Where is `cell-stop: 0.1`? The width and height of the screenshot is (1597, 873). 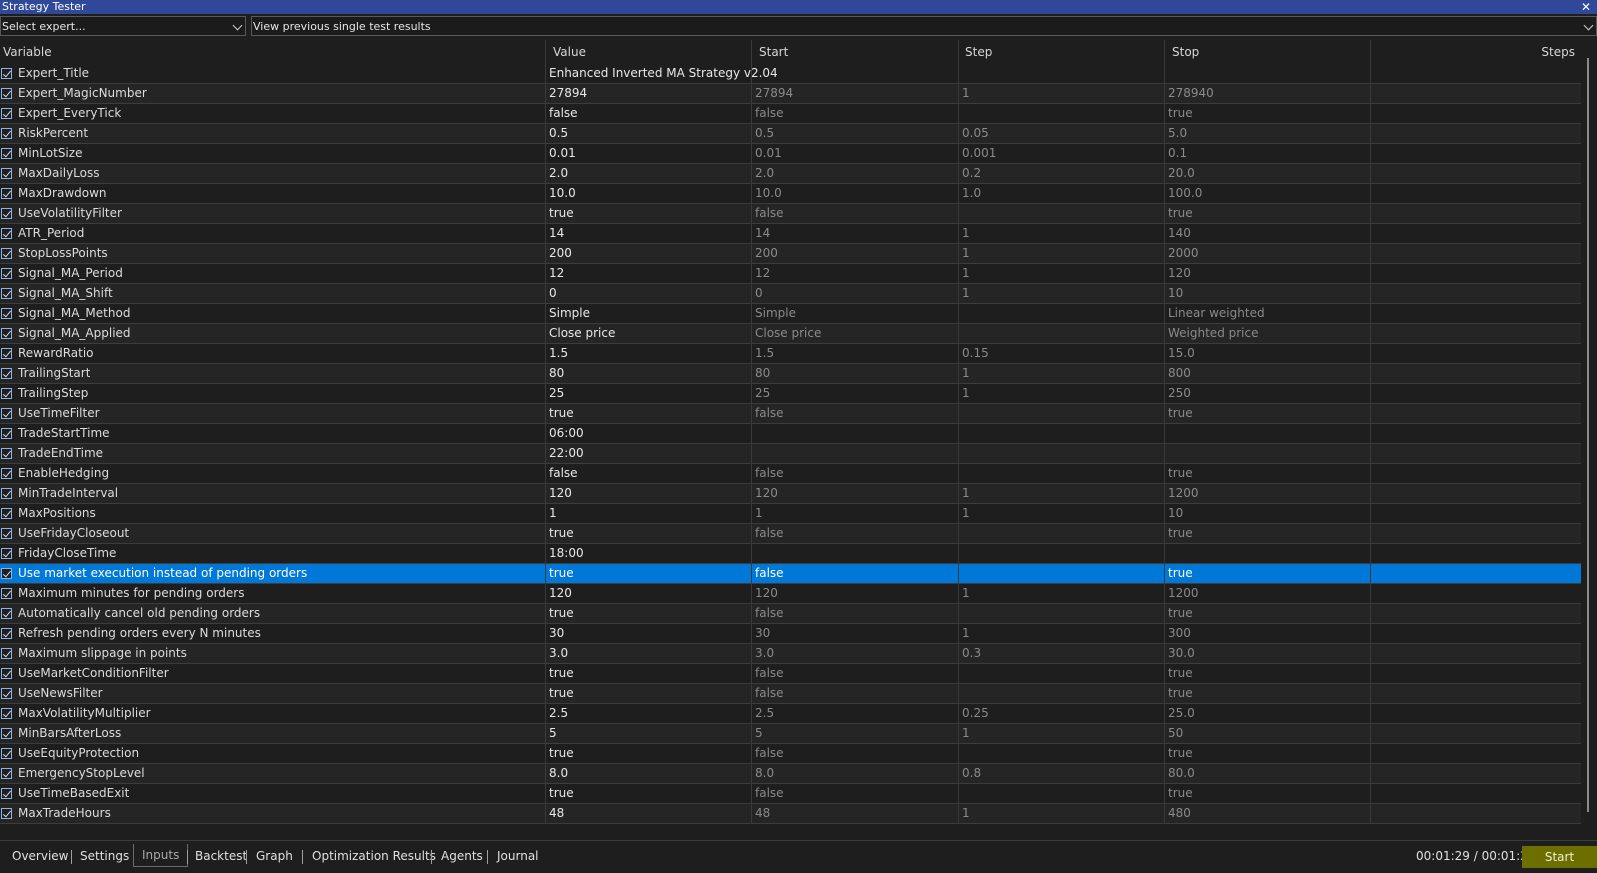
cell-stop: 0.1 is located at coordinates (1177, 153).